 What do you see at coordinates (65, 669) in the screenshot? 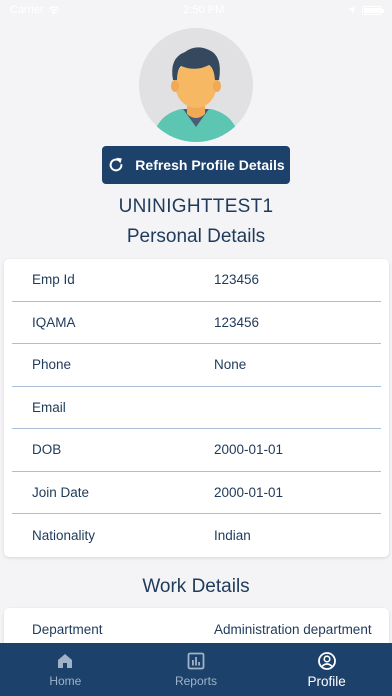
I see `nav-home: Home` at bounding box center [65, 669].